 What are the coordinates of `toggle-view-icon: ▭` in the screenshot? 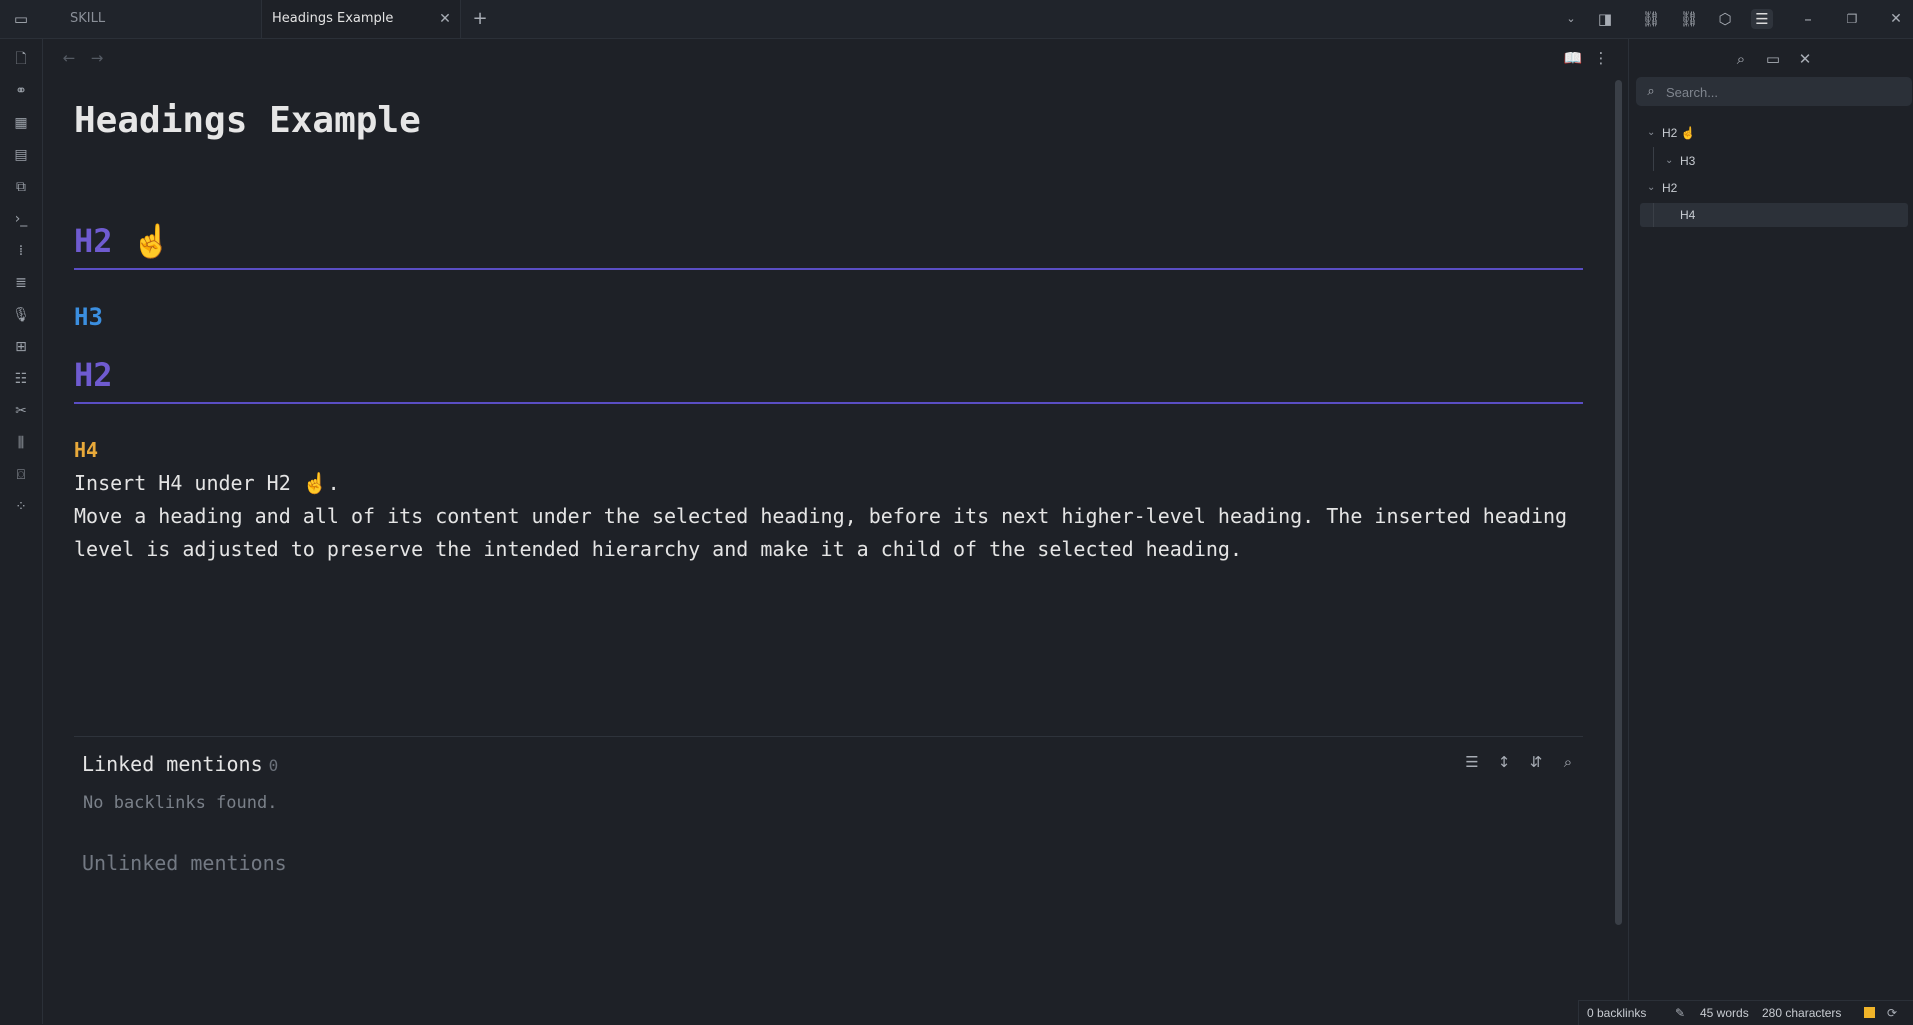 It's located at (1773, 59).